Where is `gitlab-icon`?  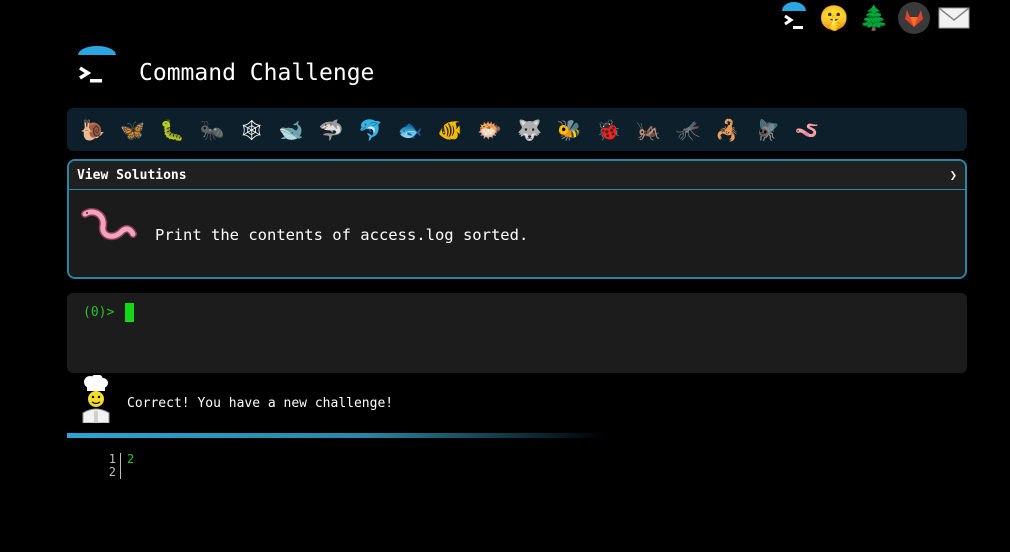
gitlab-icon is located at coordinates (914, 18).